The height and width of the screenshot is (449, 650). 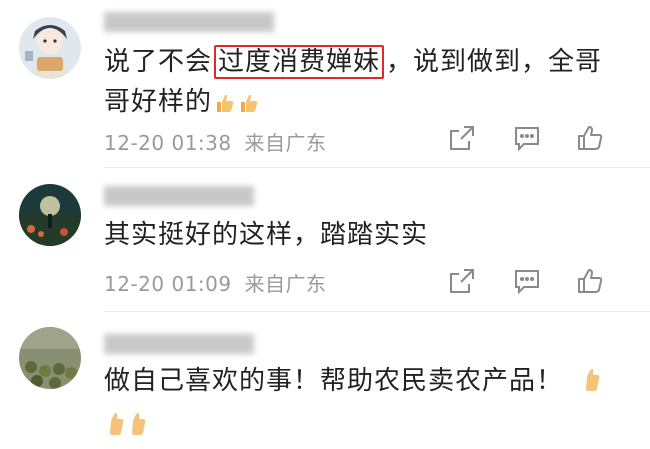 What do you see at coordinates (168, 143) in the screenshot?
I see `comment-date: 12-20 01:38` at bounding box center [168, 143].